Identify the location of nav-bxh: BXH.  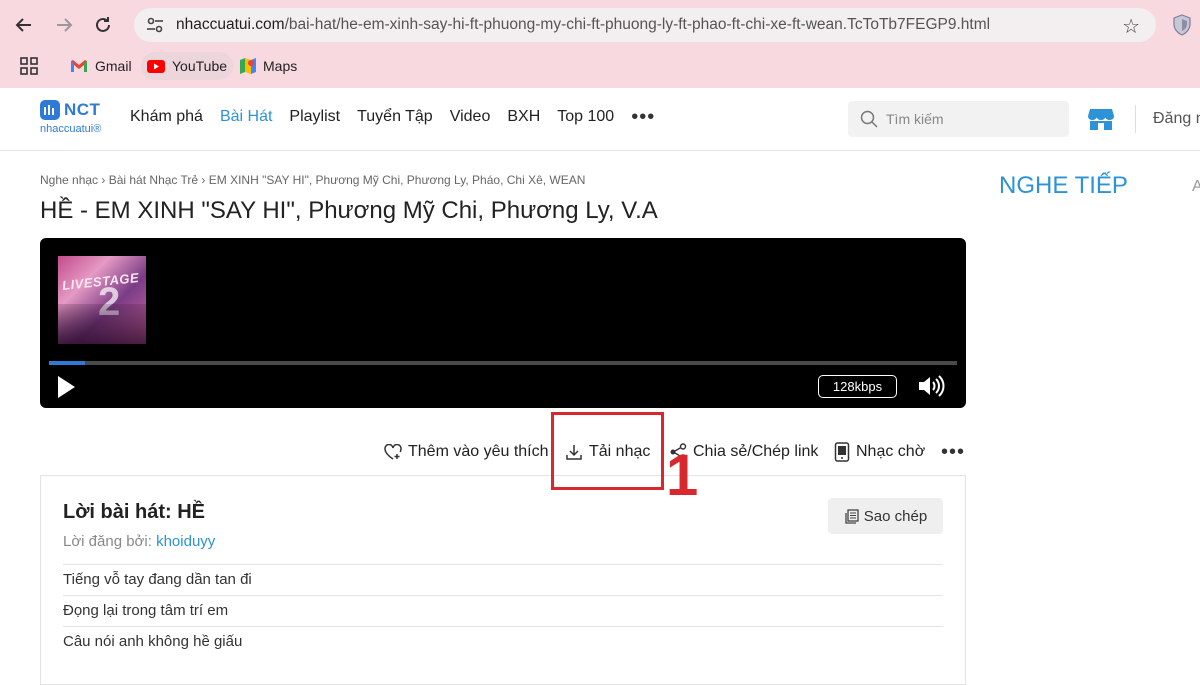
(523, 117).